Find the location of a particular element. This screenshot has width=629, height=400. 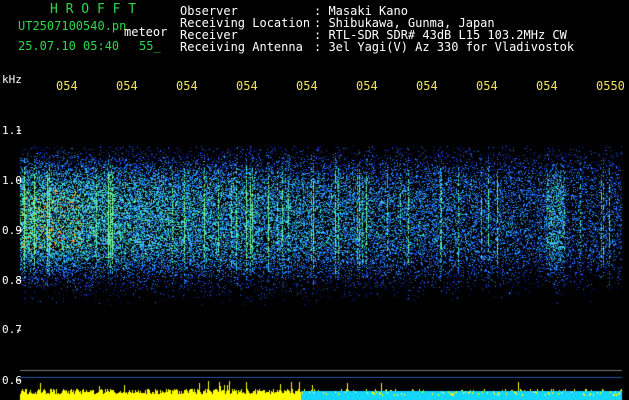

antenna-label: Receiving Antenna is located at coordinates (241, 47).